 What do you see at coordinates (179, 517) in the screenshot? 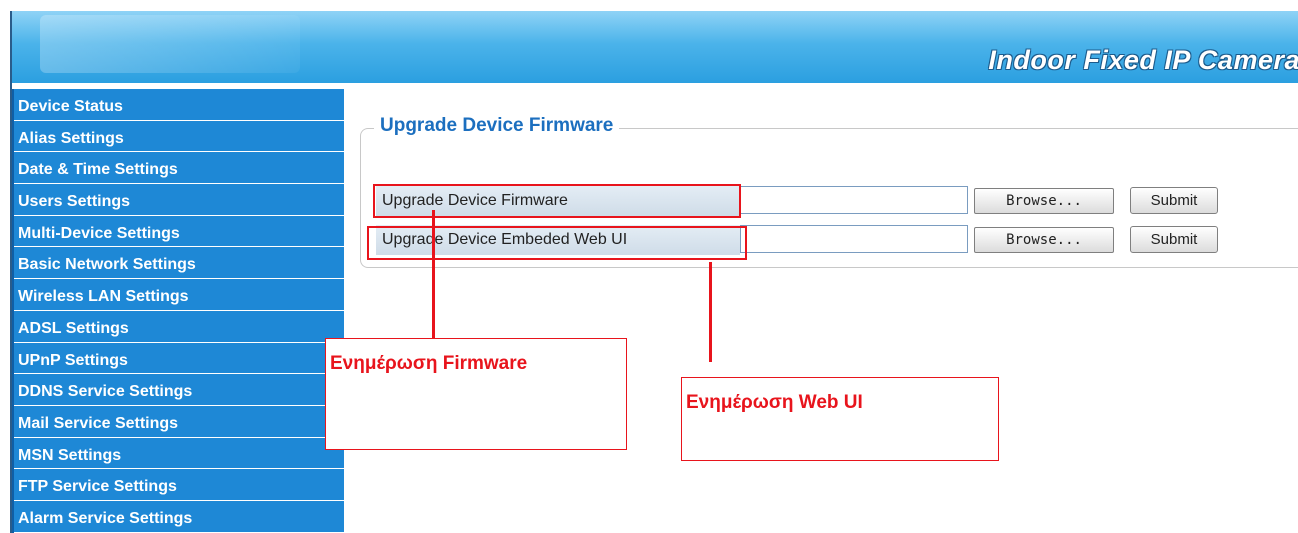
I see `sidebar-item-alarm-service-settings: Alarm Service Settings` at bounding box center [179, 517].